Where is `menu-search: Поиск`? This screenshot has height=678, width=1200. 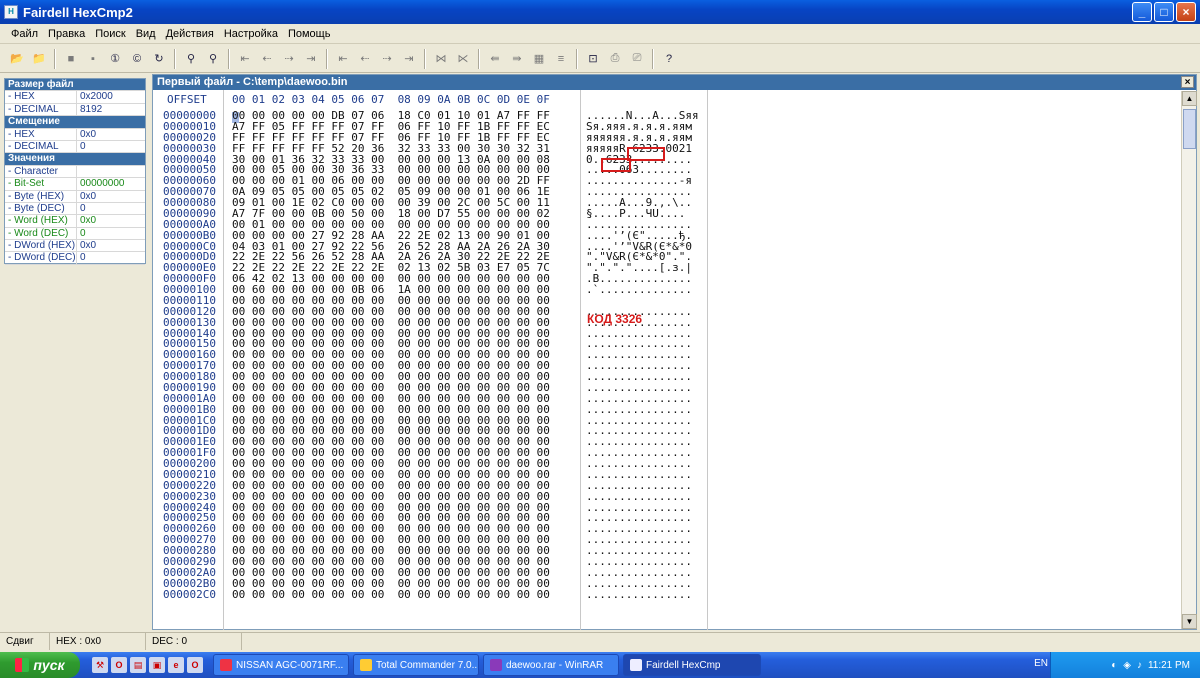 menu-search: Поиск is located at coordinates (110, 34).